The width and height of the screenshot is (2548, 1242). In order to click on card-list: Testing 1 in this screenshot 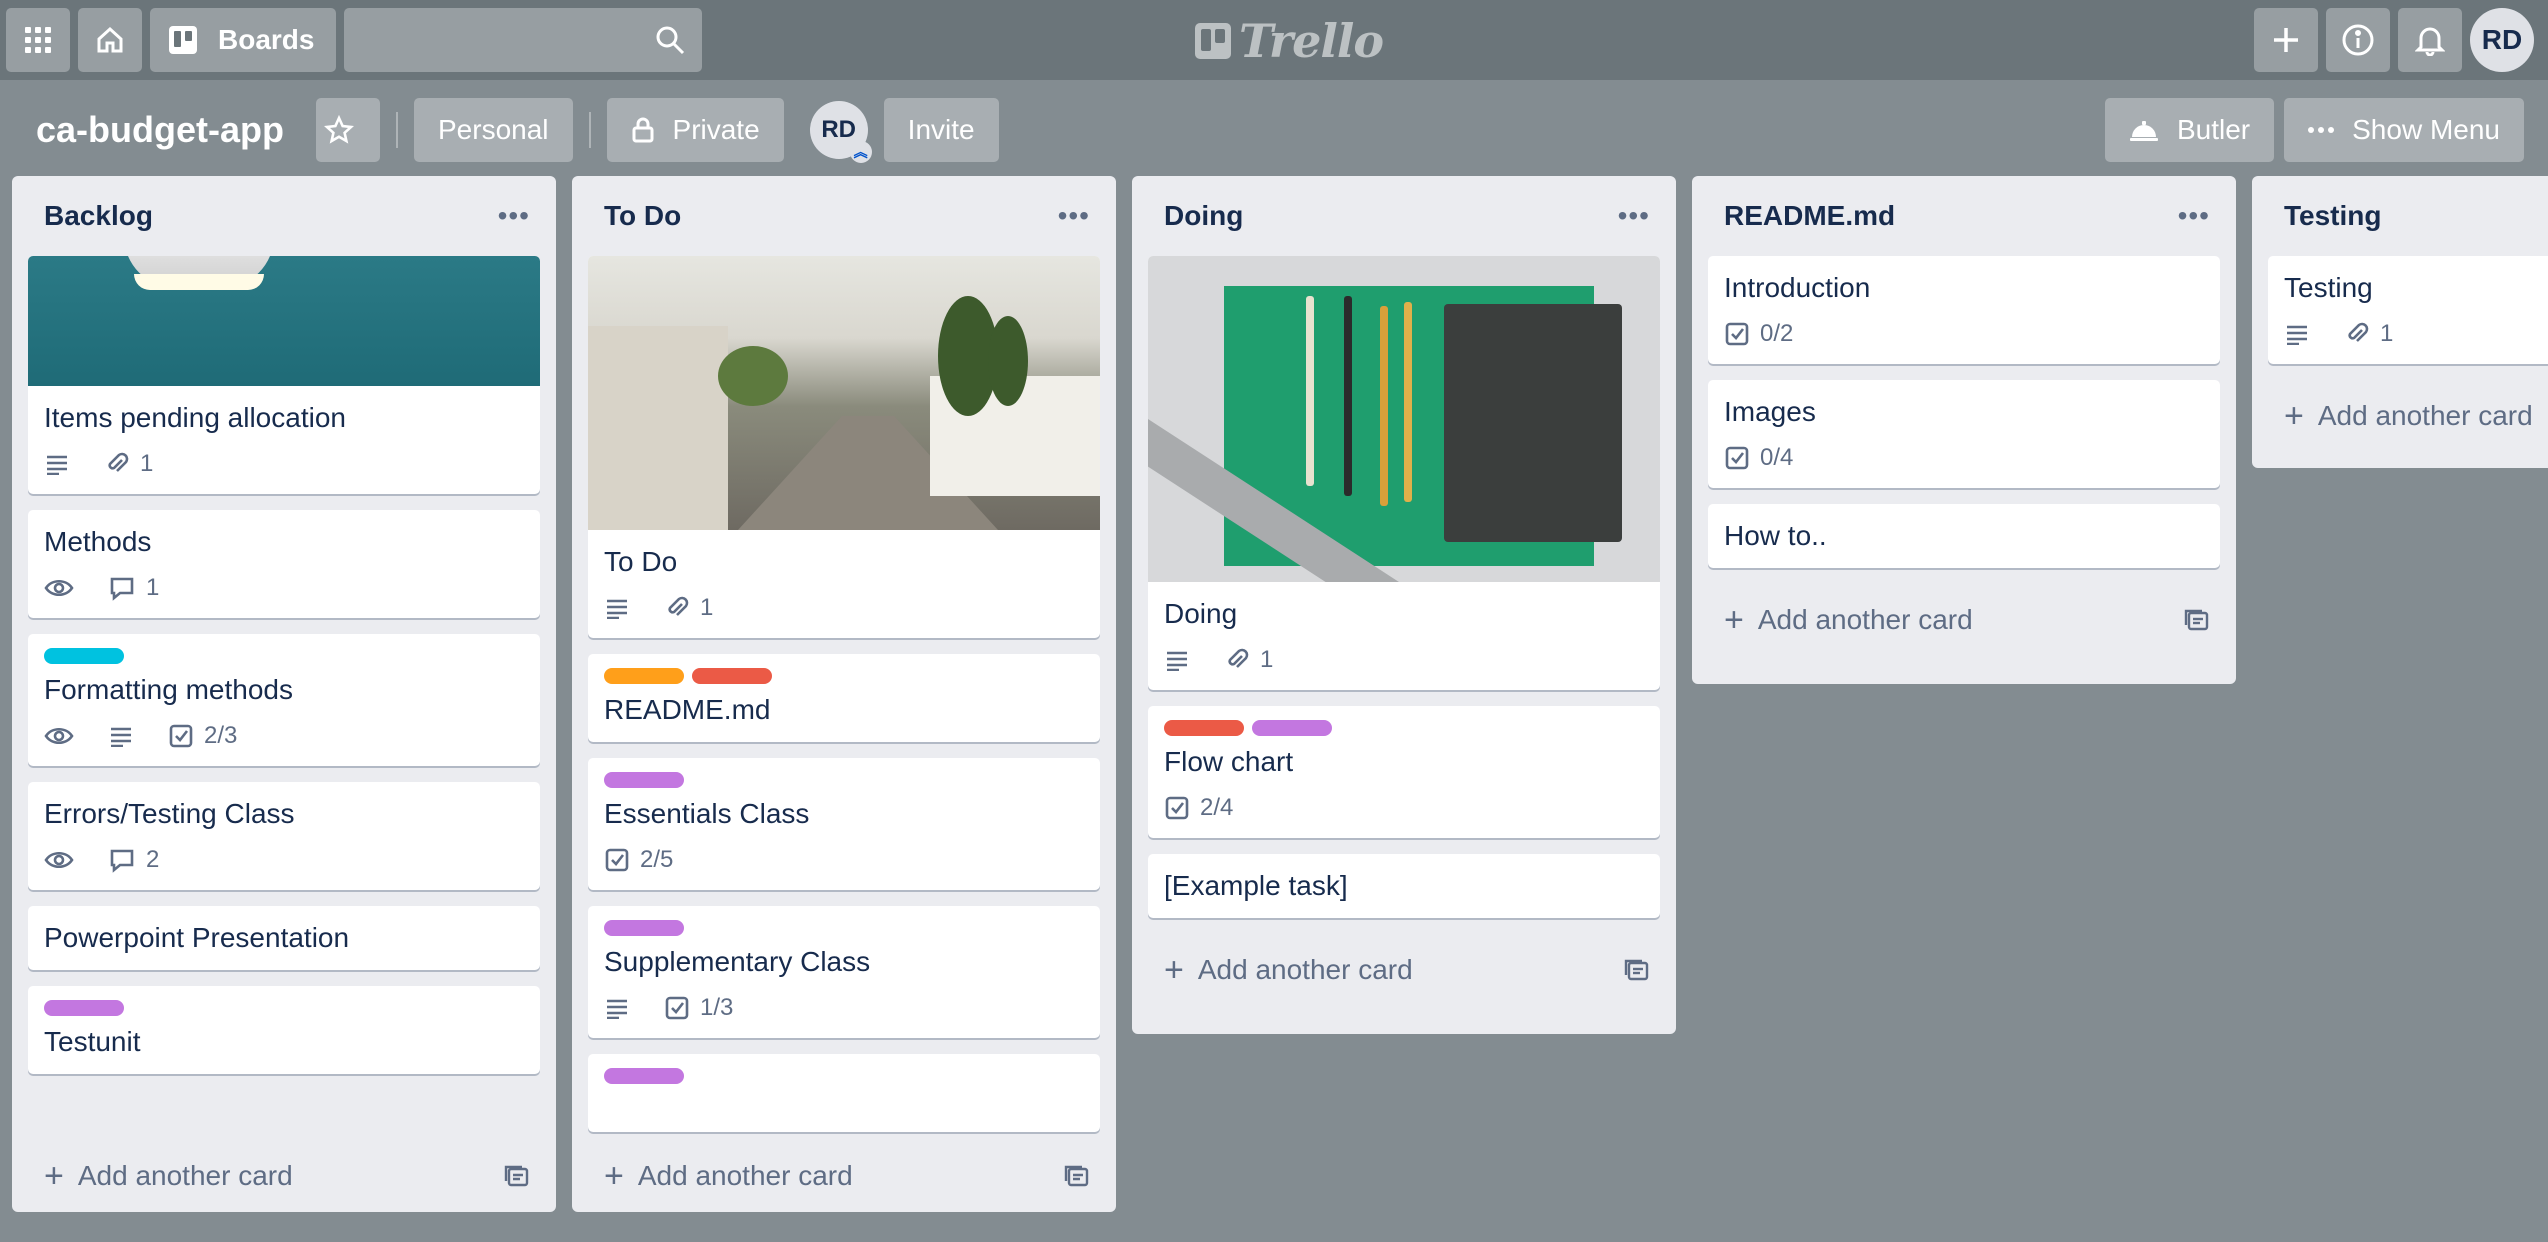, I will do `click(2400, 310)`.